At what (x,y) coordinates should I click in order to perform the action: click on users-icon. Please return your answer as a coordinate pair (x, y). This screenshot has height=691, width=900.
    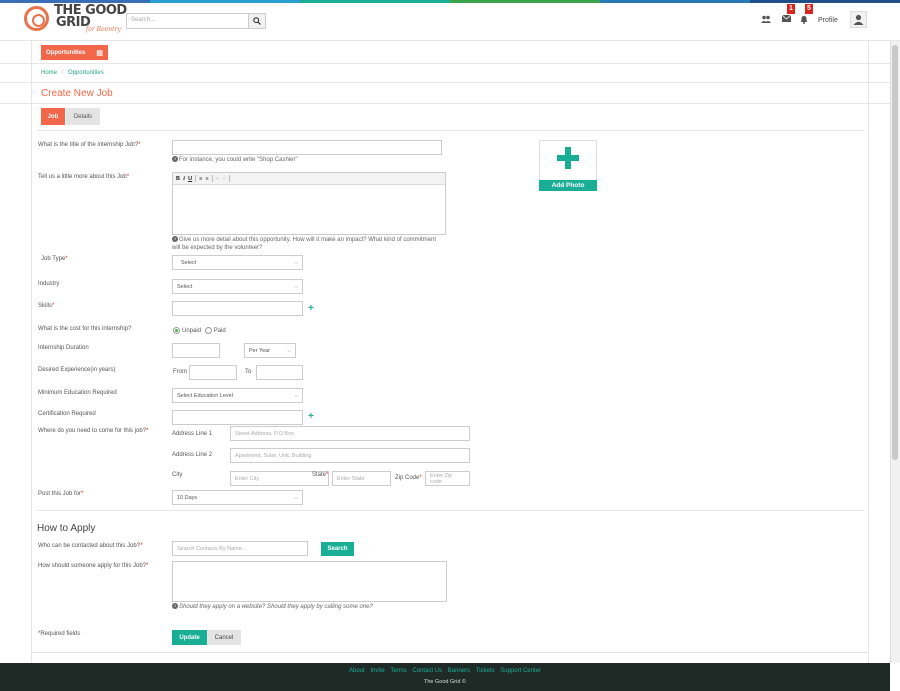
    Looking at the image, I should click on (766, 20).